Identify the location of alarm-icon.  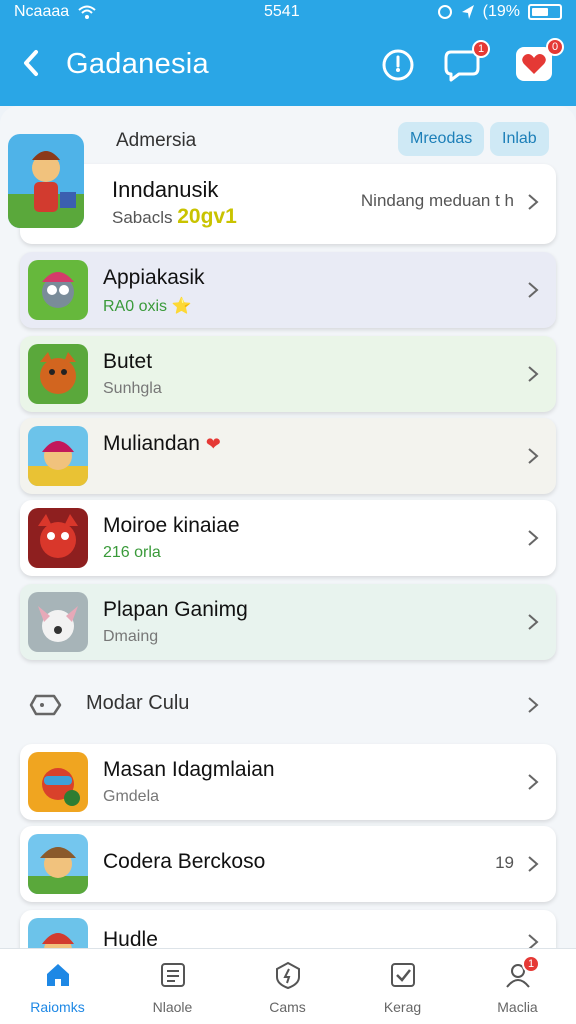
(444, 12).